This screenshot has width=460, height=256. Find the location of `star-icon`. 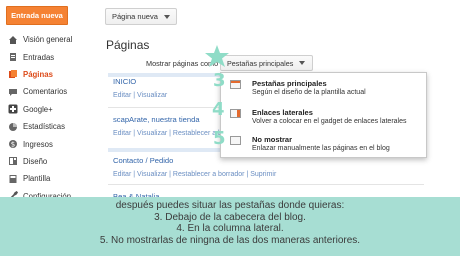

star-icon is located at coordinates (217, 56).